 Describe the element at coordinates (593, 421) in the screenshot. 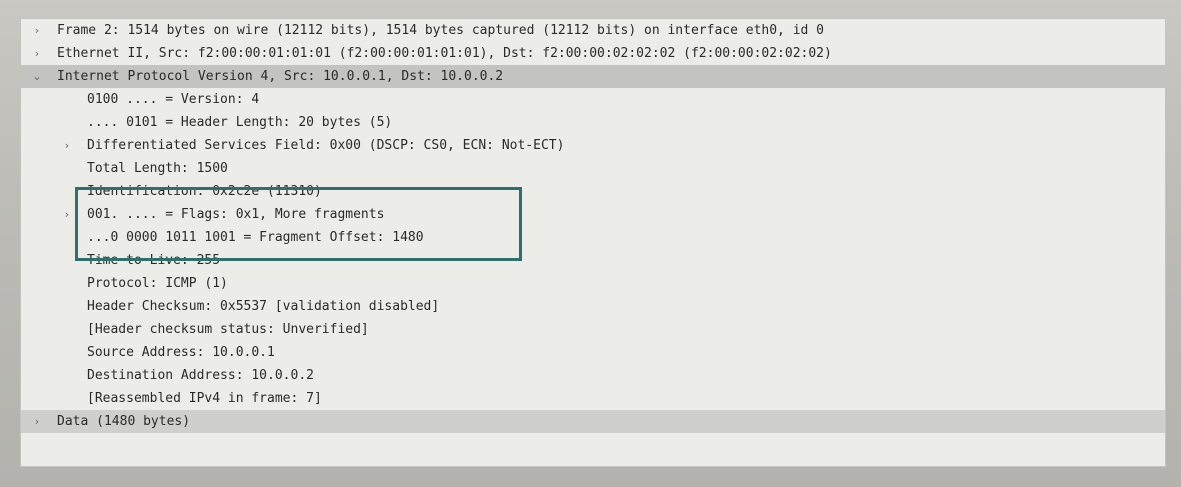

I see `tree-row: › Data (1480 bytes)` at that location.